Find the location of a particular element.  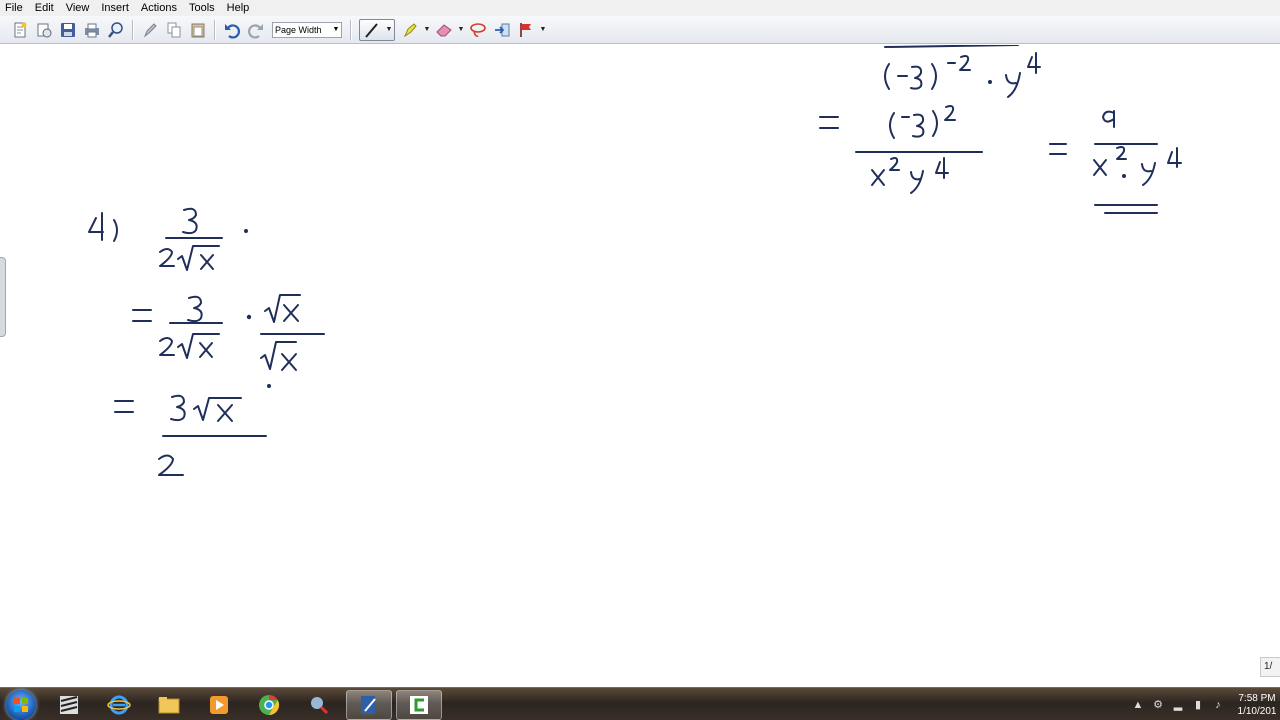

lasso-button is located at coordinates (478, 30).